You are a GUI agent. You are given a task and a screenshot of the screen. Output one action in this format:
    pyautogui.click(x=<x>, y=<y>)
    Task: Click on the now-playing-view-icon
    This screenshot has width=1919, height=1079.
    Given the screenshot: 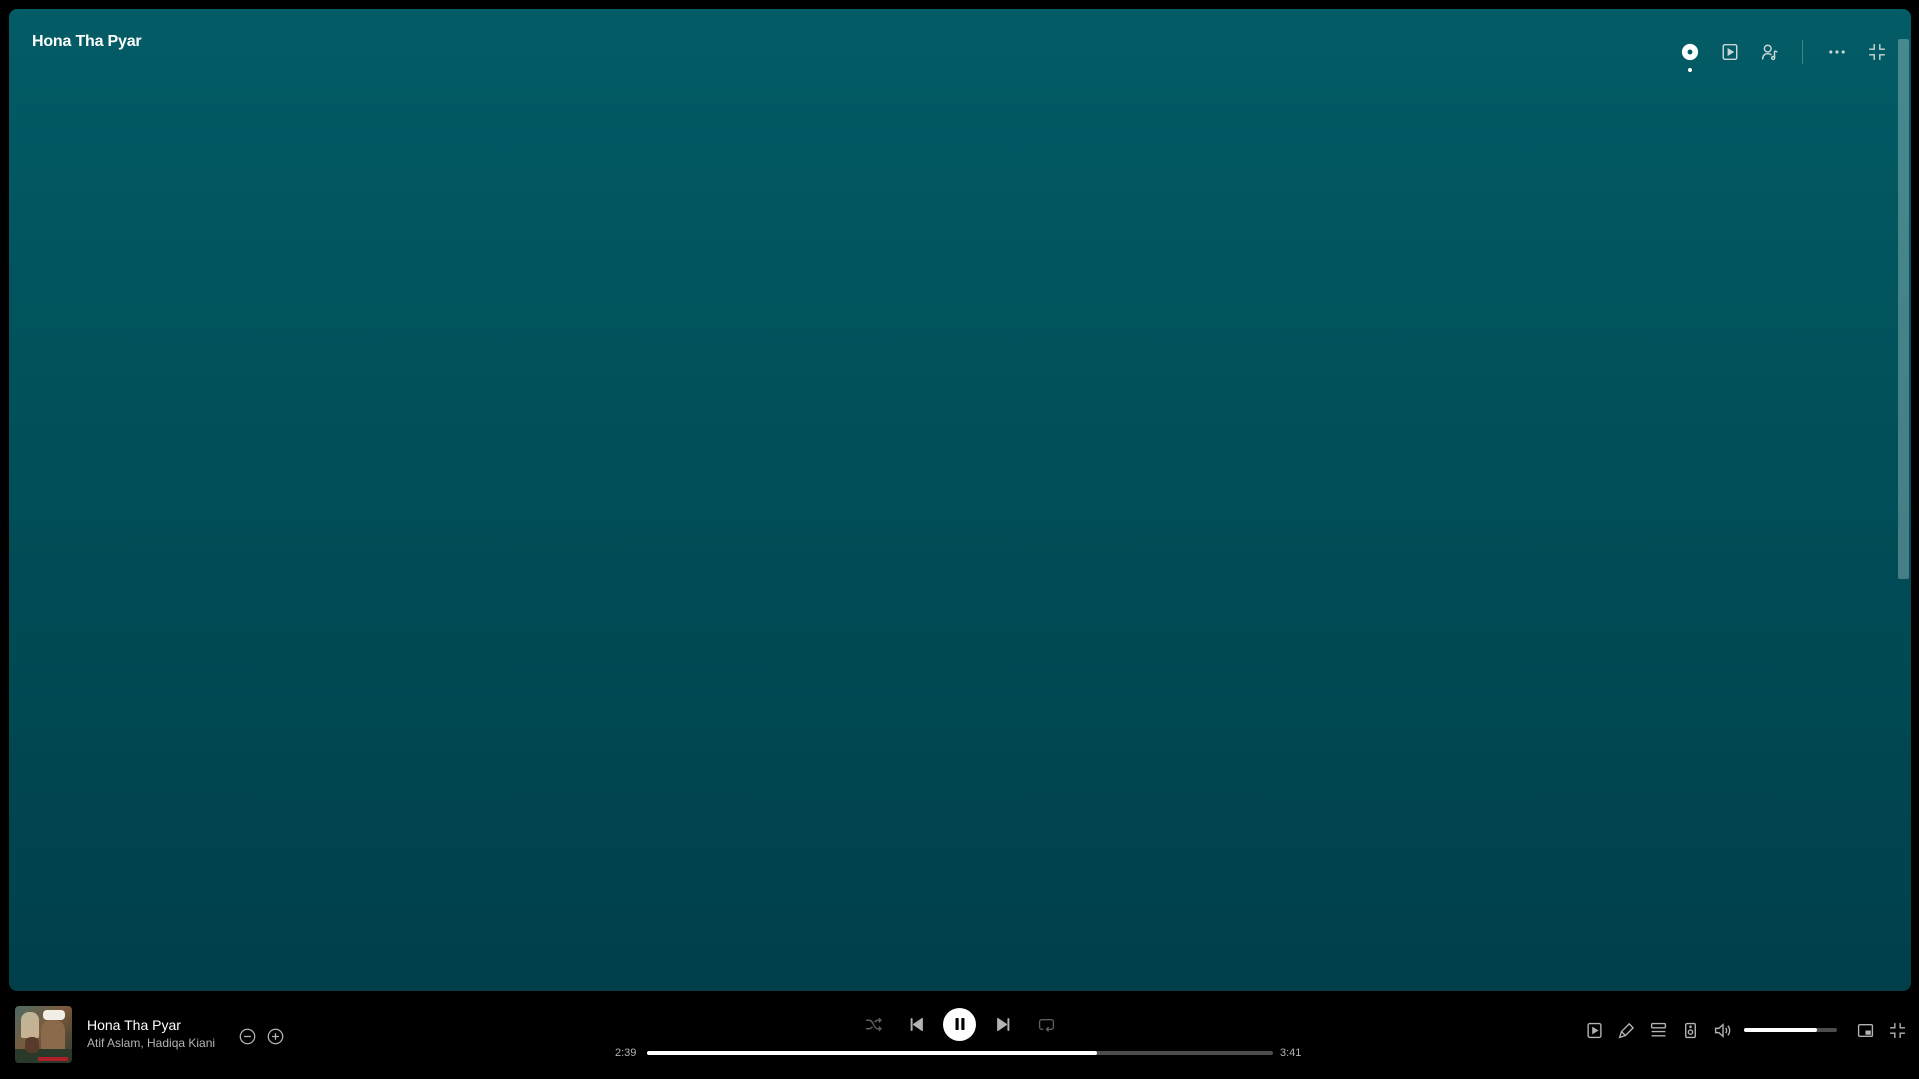 What is the action you would take?
    pyautogui.click(x=1690, y=52)
    